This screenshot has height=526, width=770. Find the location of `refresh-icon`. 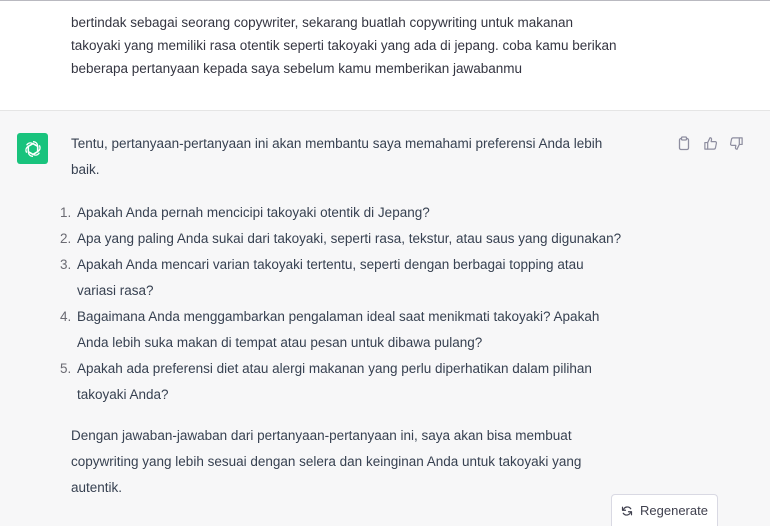

refresh-icon is located at coordinates (627, 510).